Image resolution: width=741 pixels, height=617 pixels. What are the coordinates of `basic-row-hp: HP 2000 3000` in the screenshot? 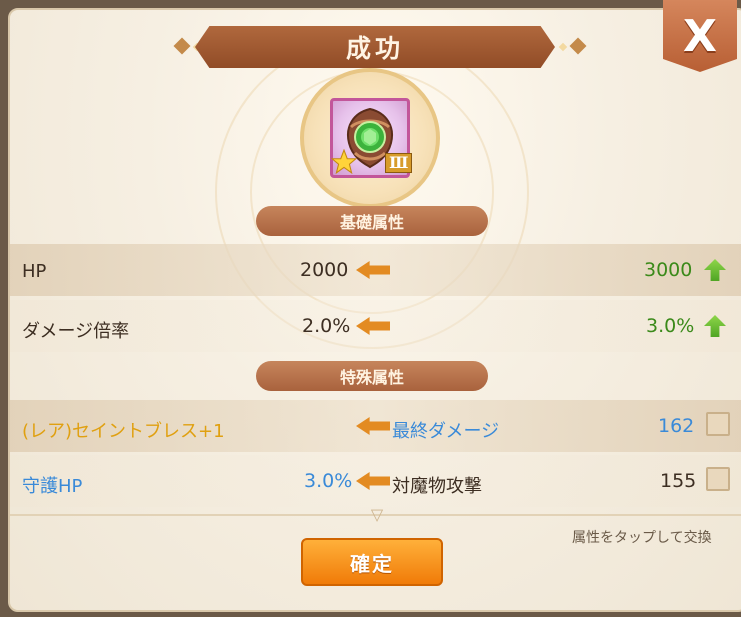 It's located at (375, 270).